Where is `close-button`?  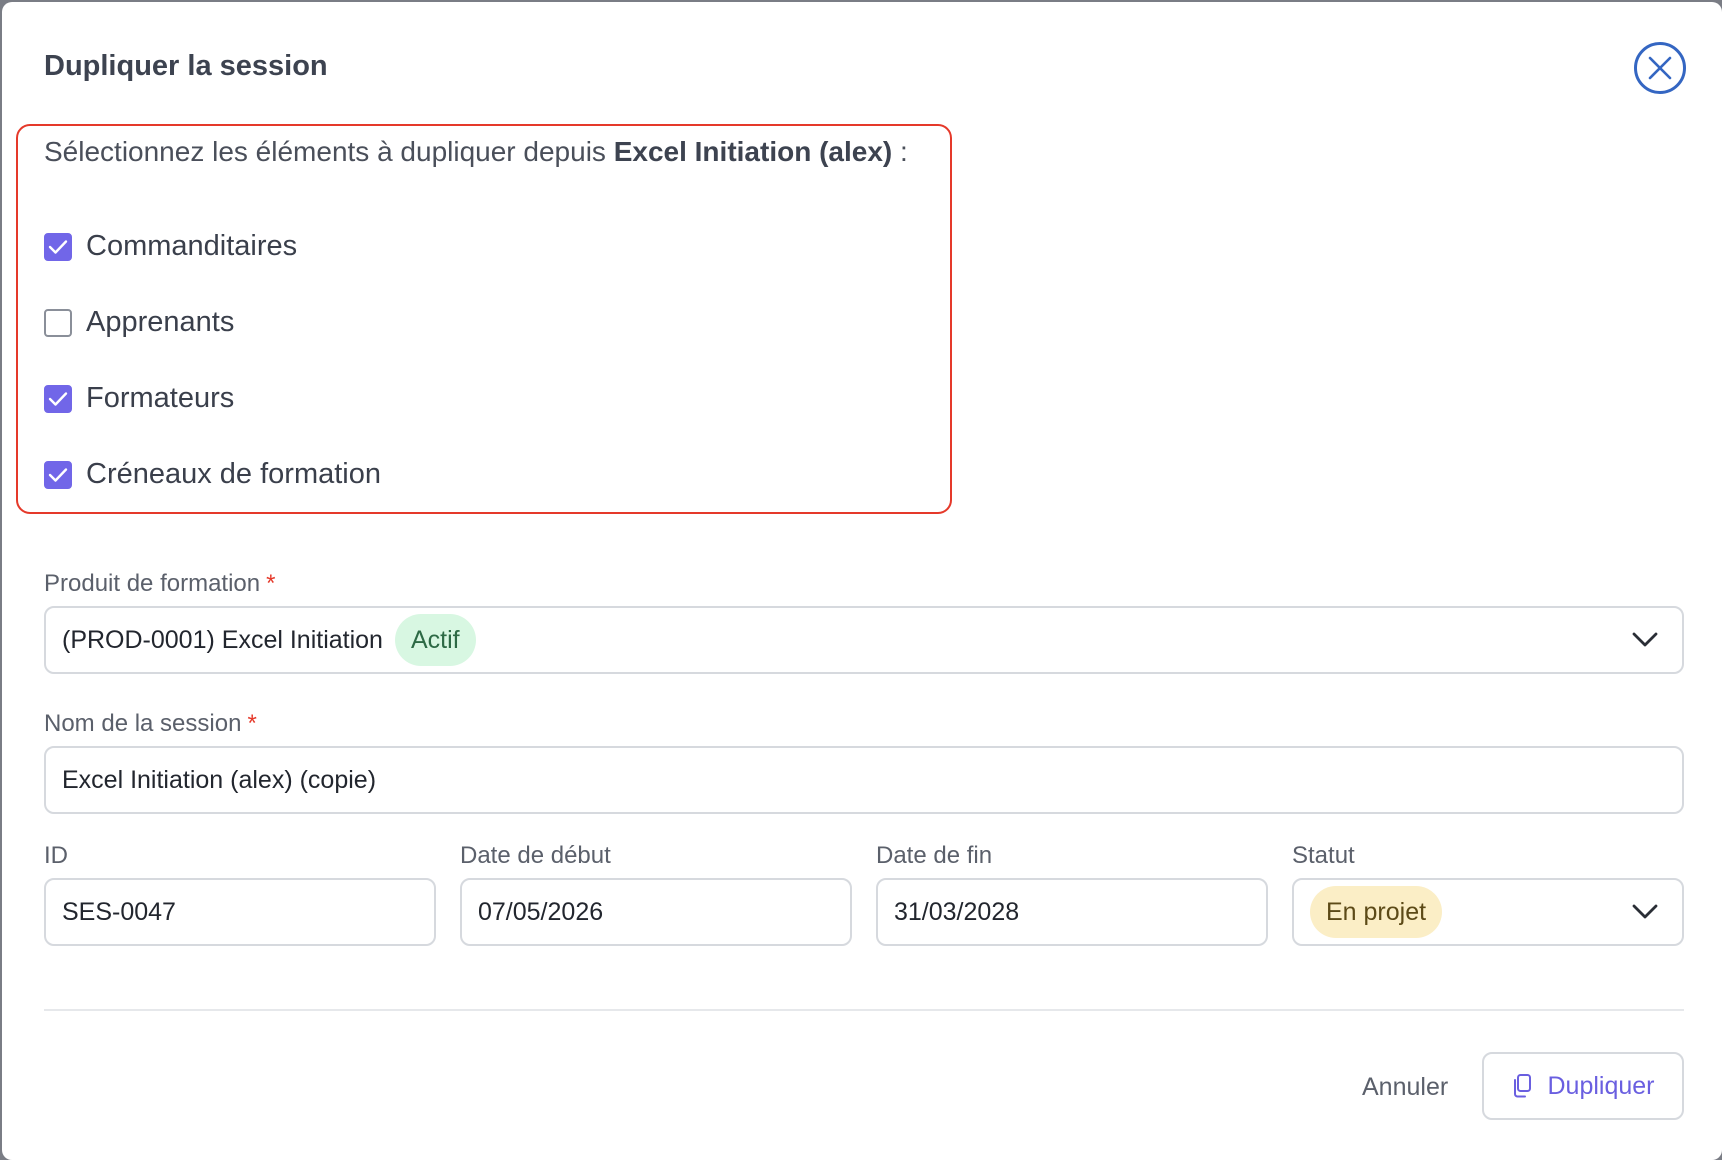
close-button is located at coordinates (1660, 68).